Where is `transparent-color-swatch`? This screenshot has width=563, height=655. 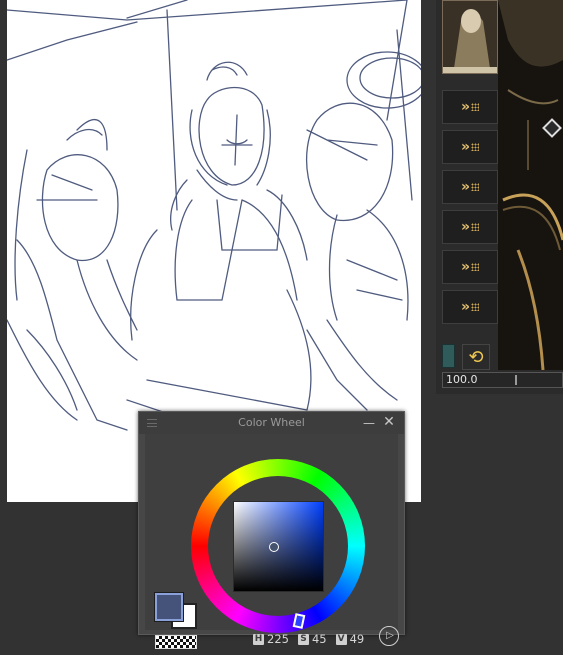
transparent-color-swatch is located at coordinates (176, 642).